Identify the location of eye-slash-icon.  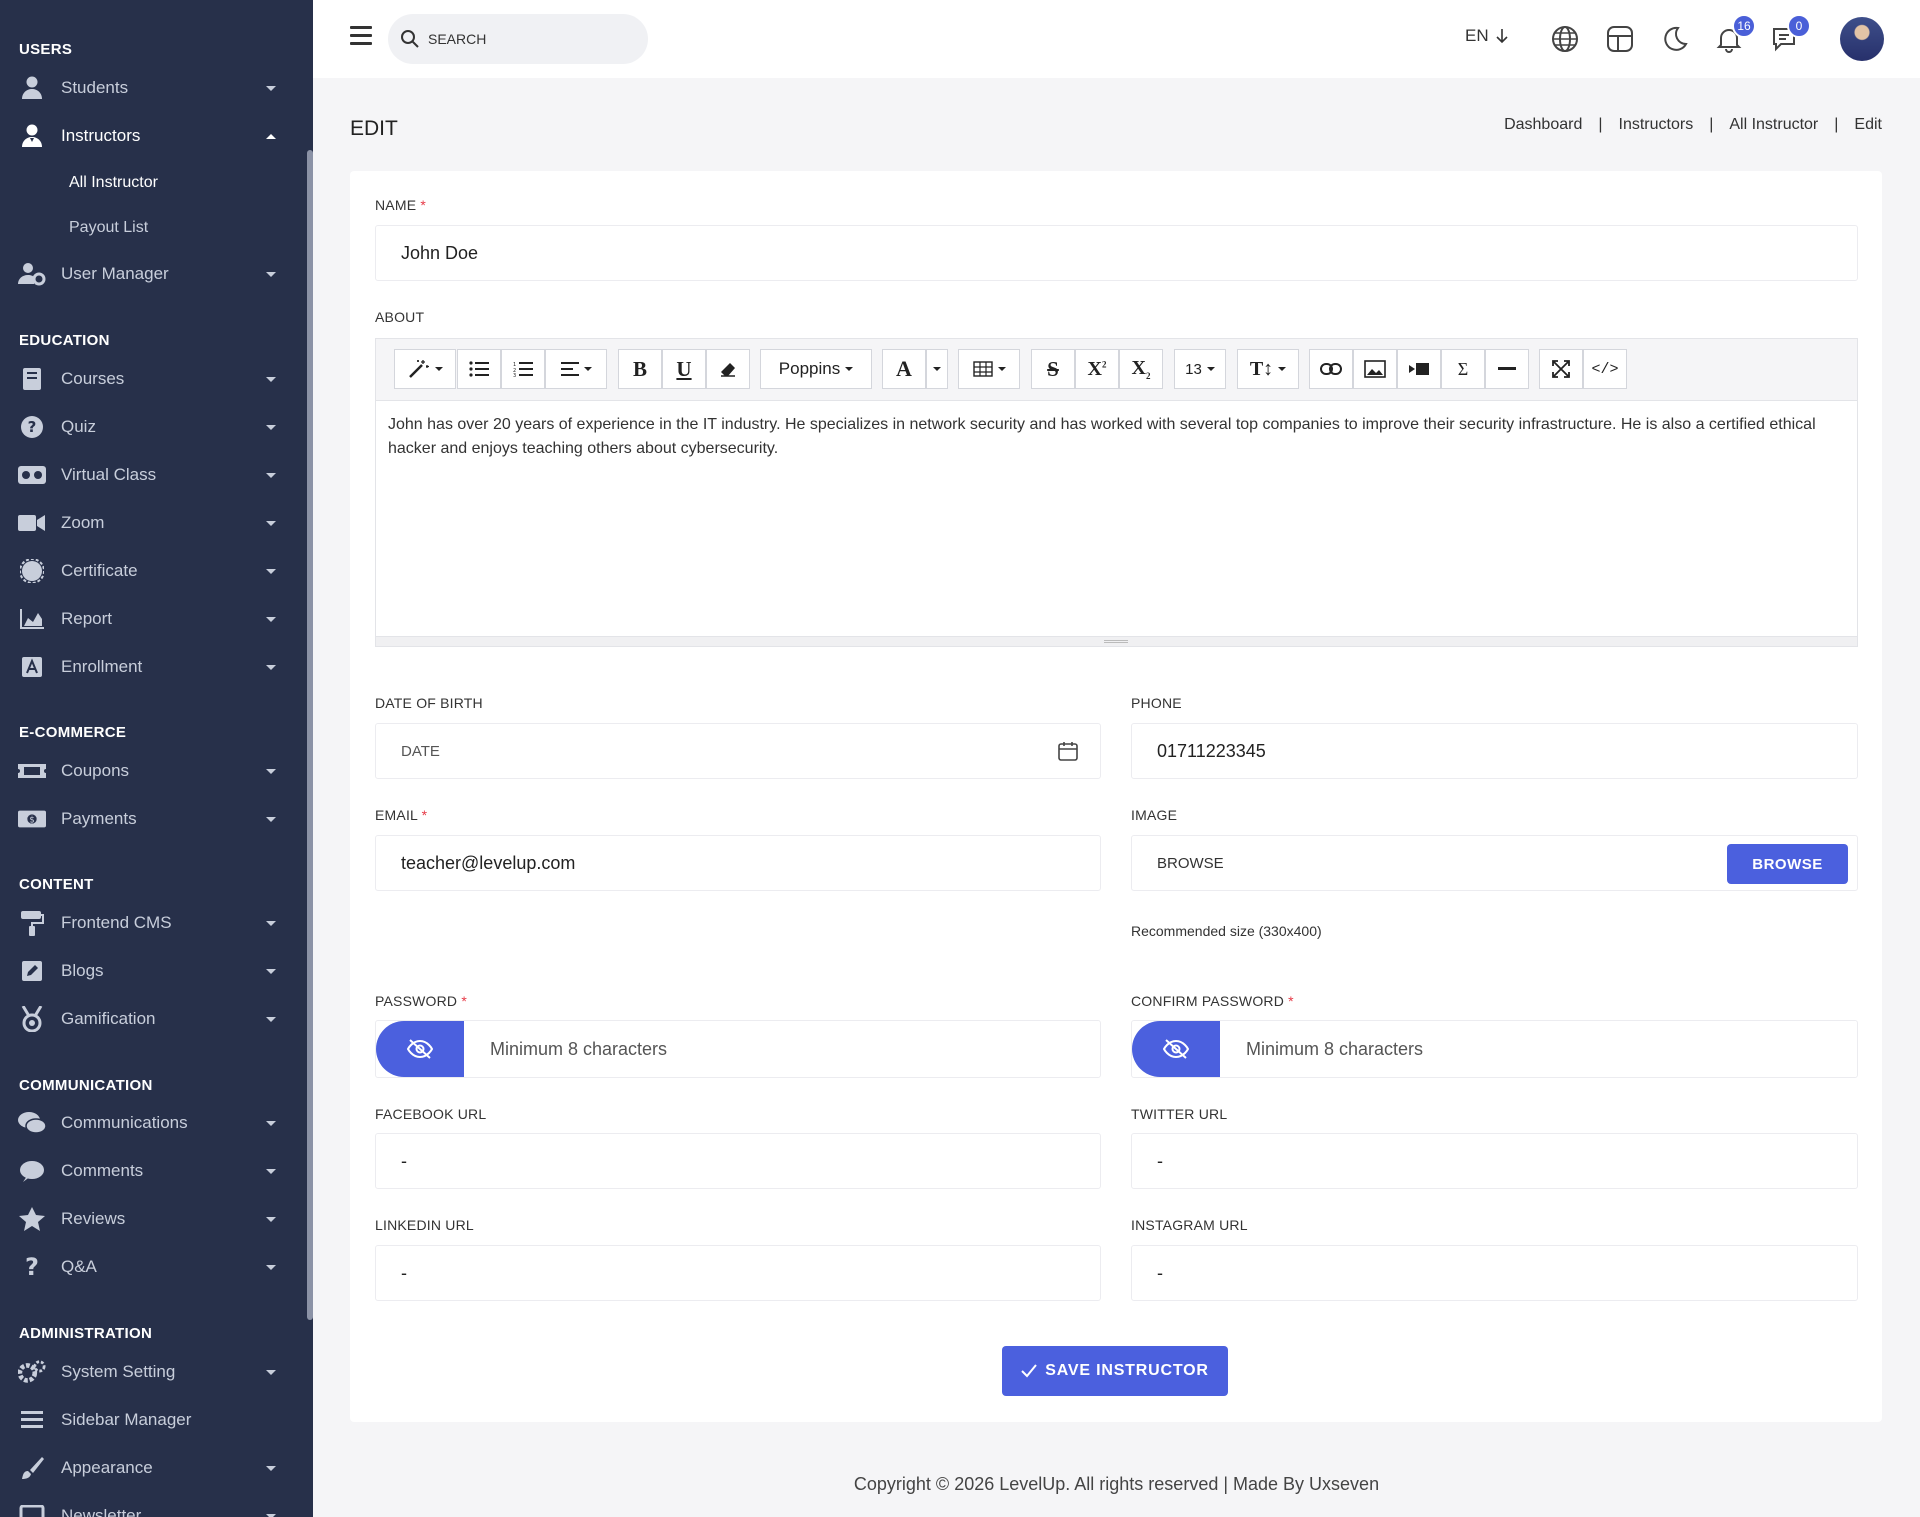
(420, 1049).